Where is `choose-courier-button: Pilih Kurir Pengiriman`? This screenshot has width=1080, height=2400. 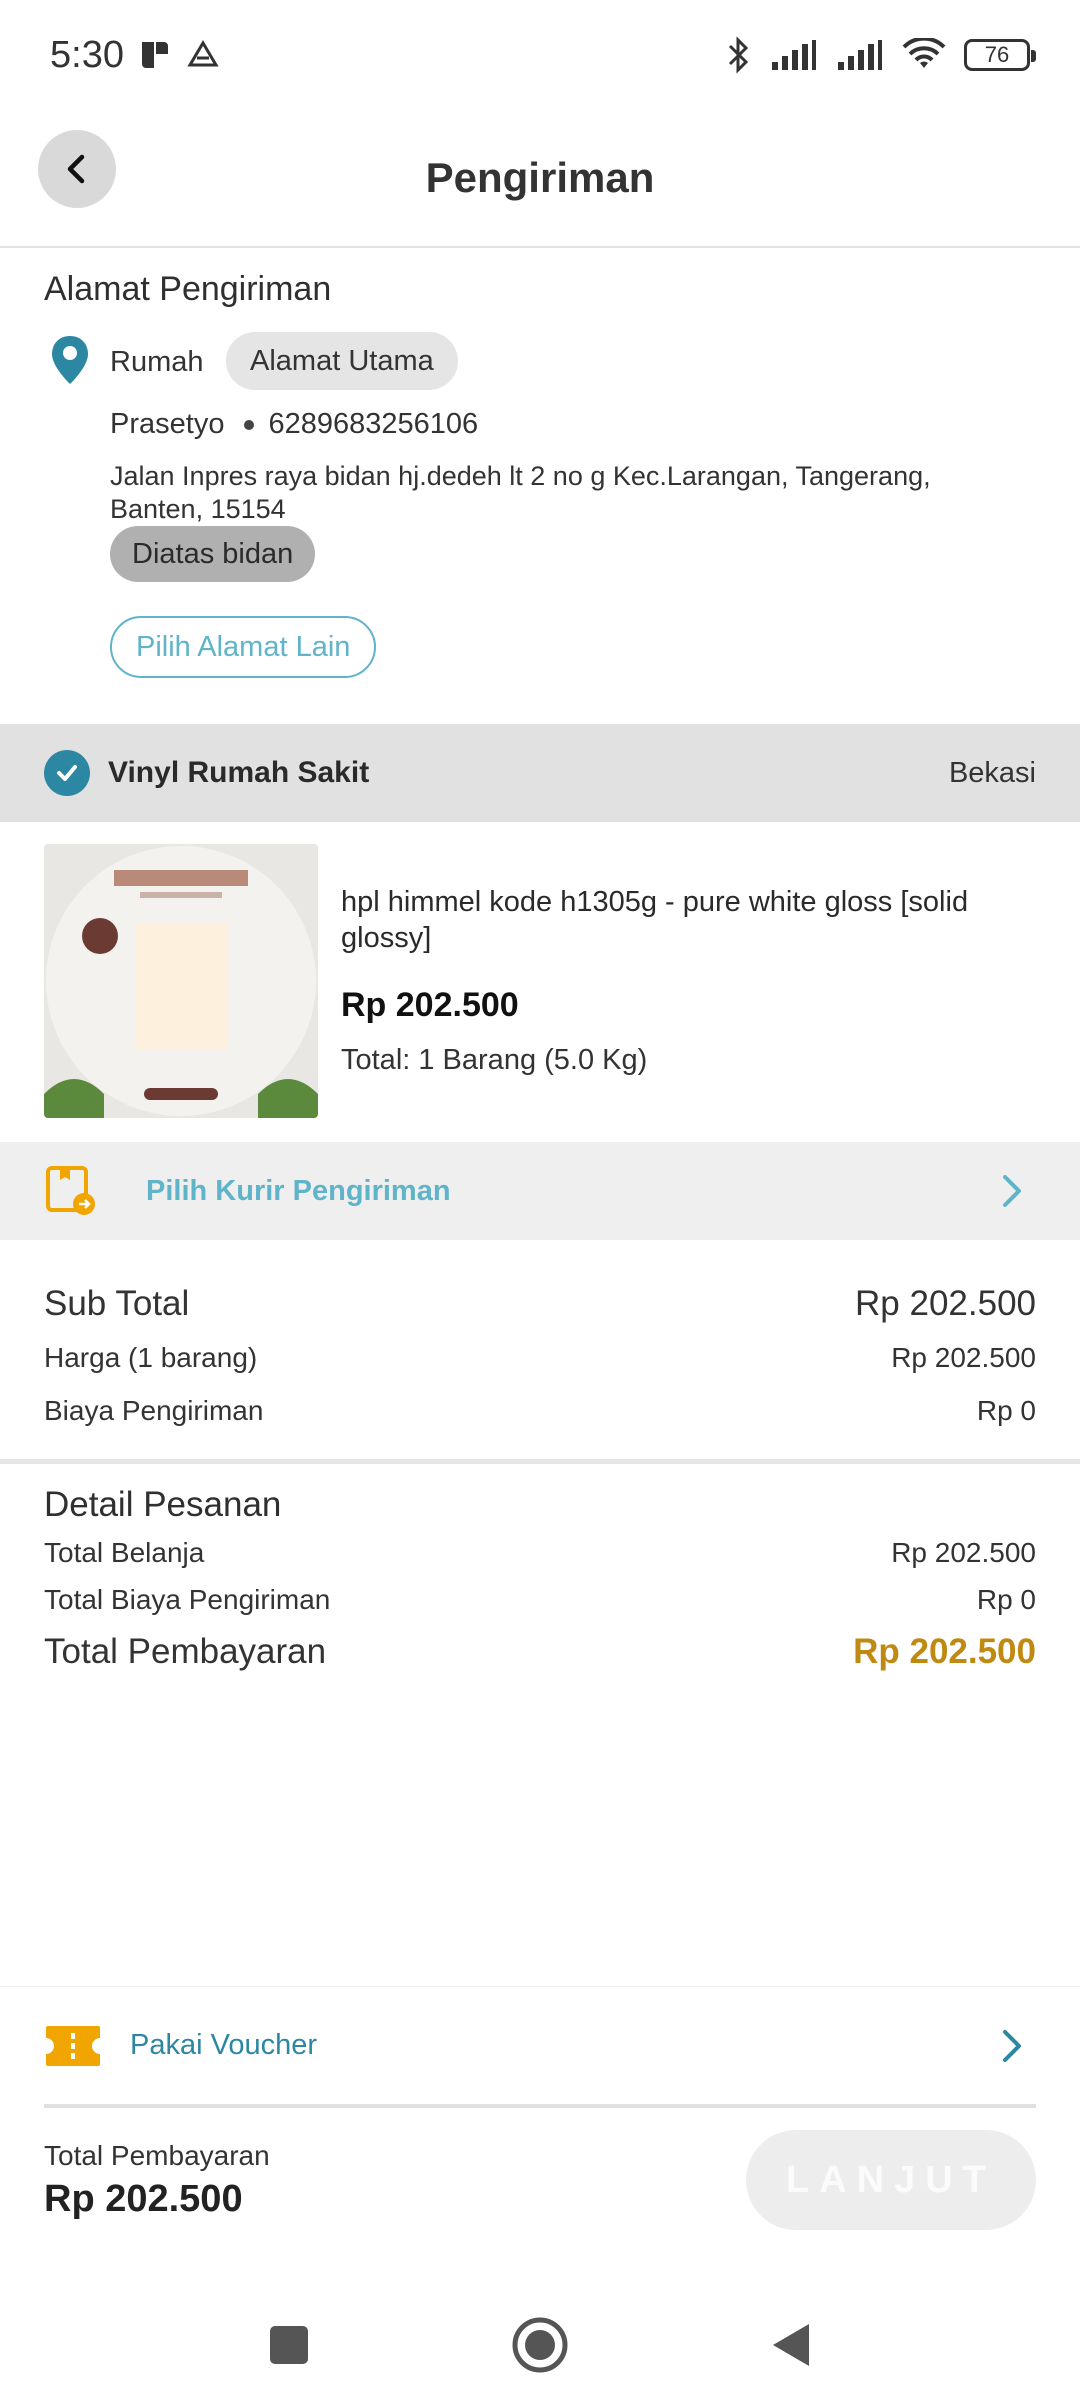
choose-courier-button: Pilih Kurir Pengiriman is located at coordinates (540, 1191).